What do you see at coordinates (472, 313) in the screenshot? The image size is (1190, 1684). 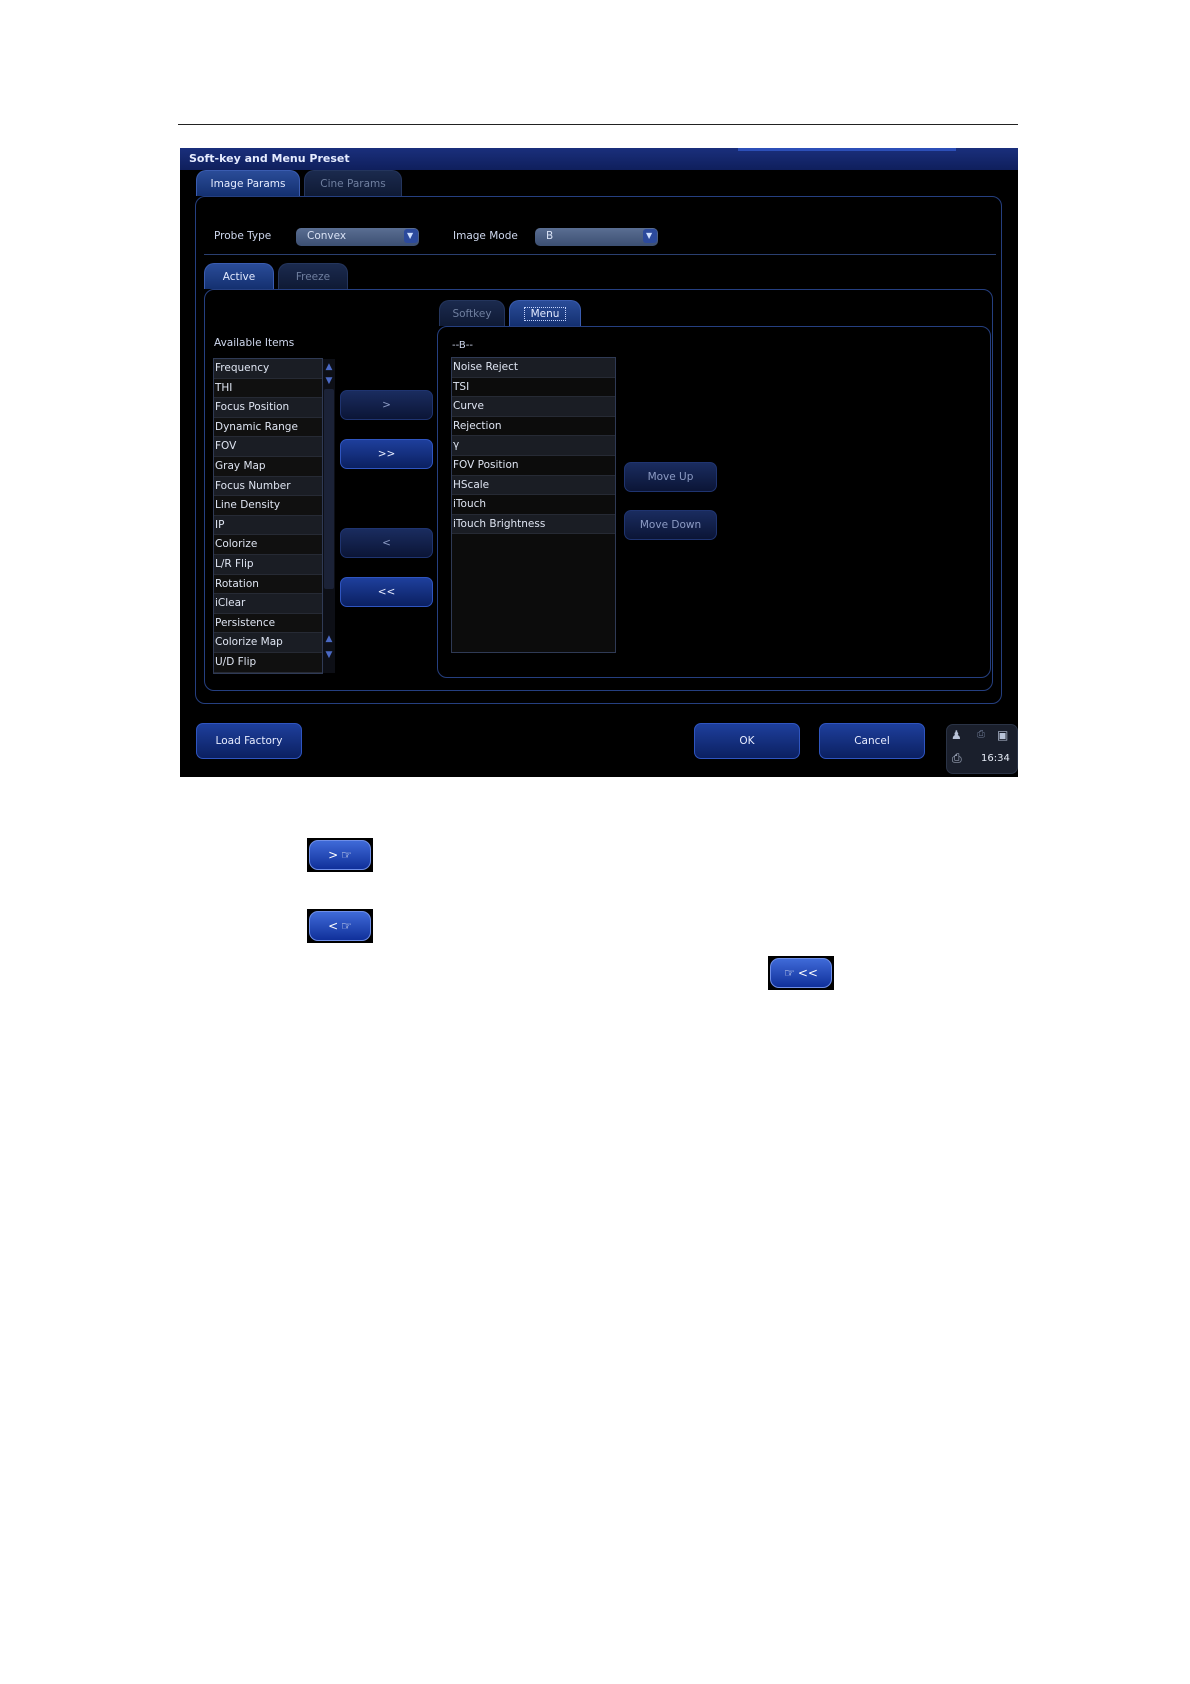 I see `tab-softkey: Softkey` at bounding box center [472, 313].